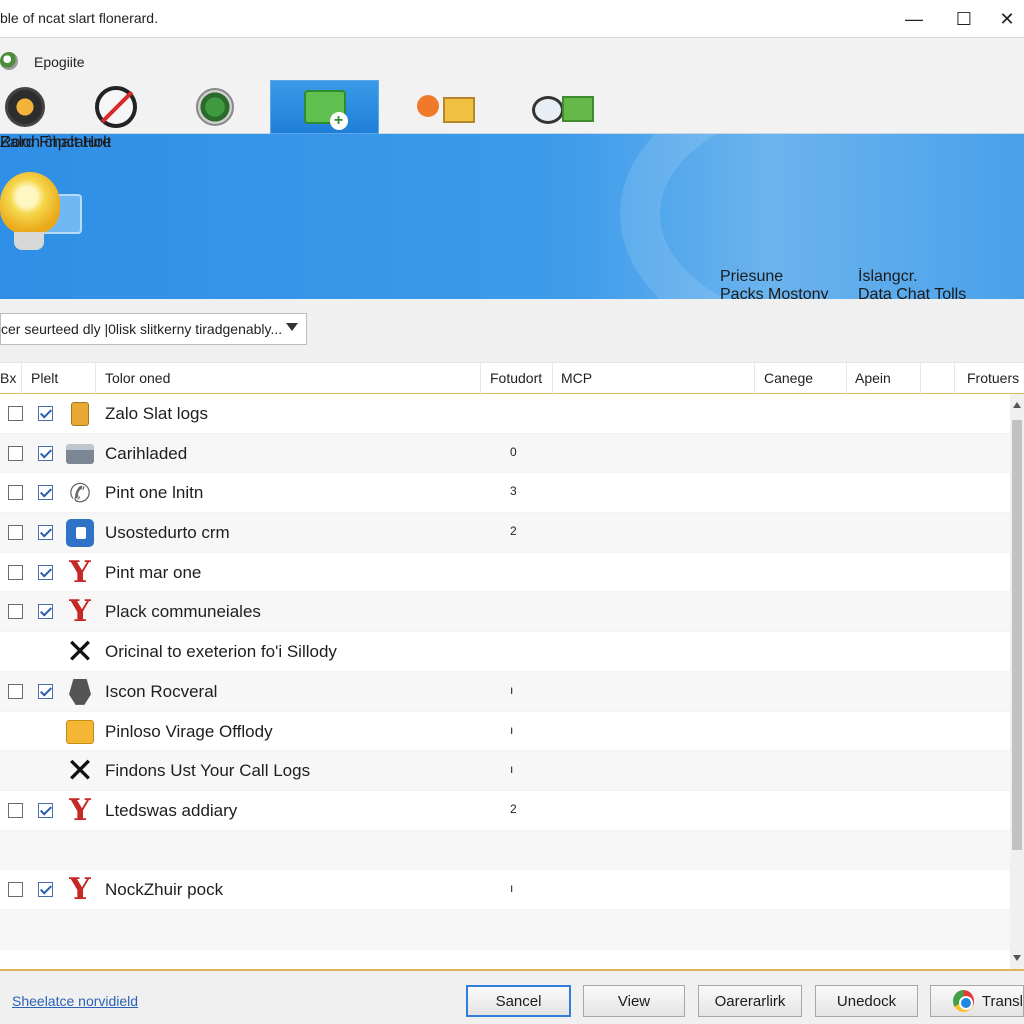  What do you see at coordinates (977, 1001) in the screenshot?
I see `translate-button: Transl` at bounding box center [977, 1001].